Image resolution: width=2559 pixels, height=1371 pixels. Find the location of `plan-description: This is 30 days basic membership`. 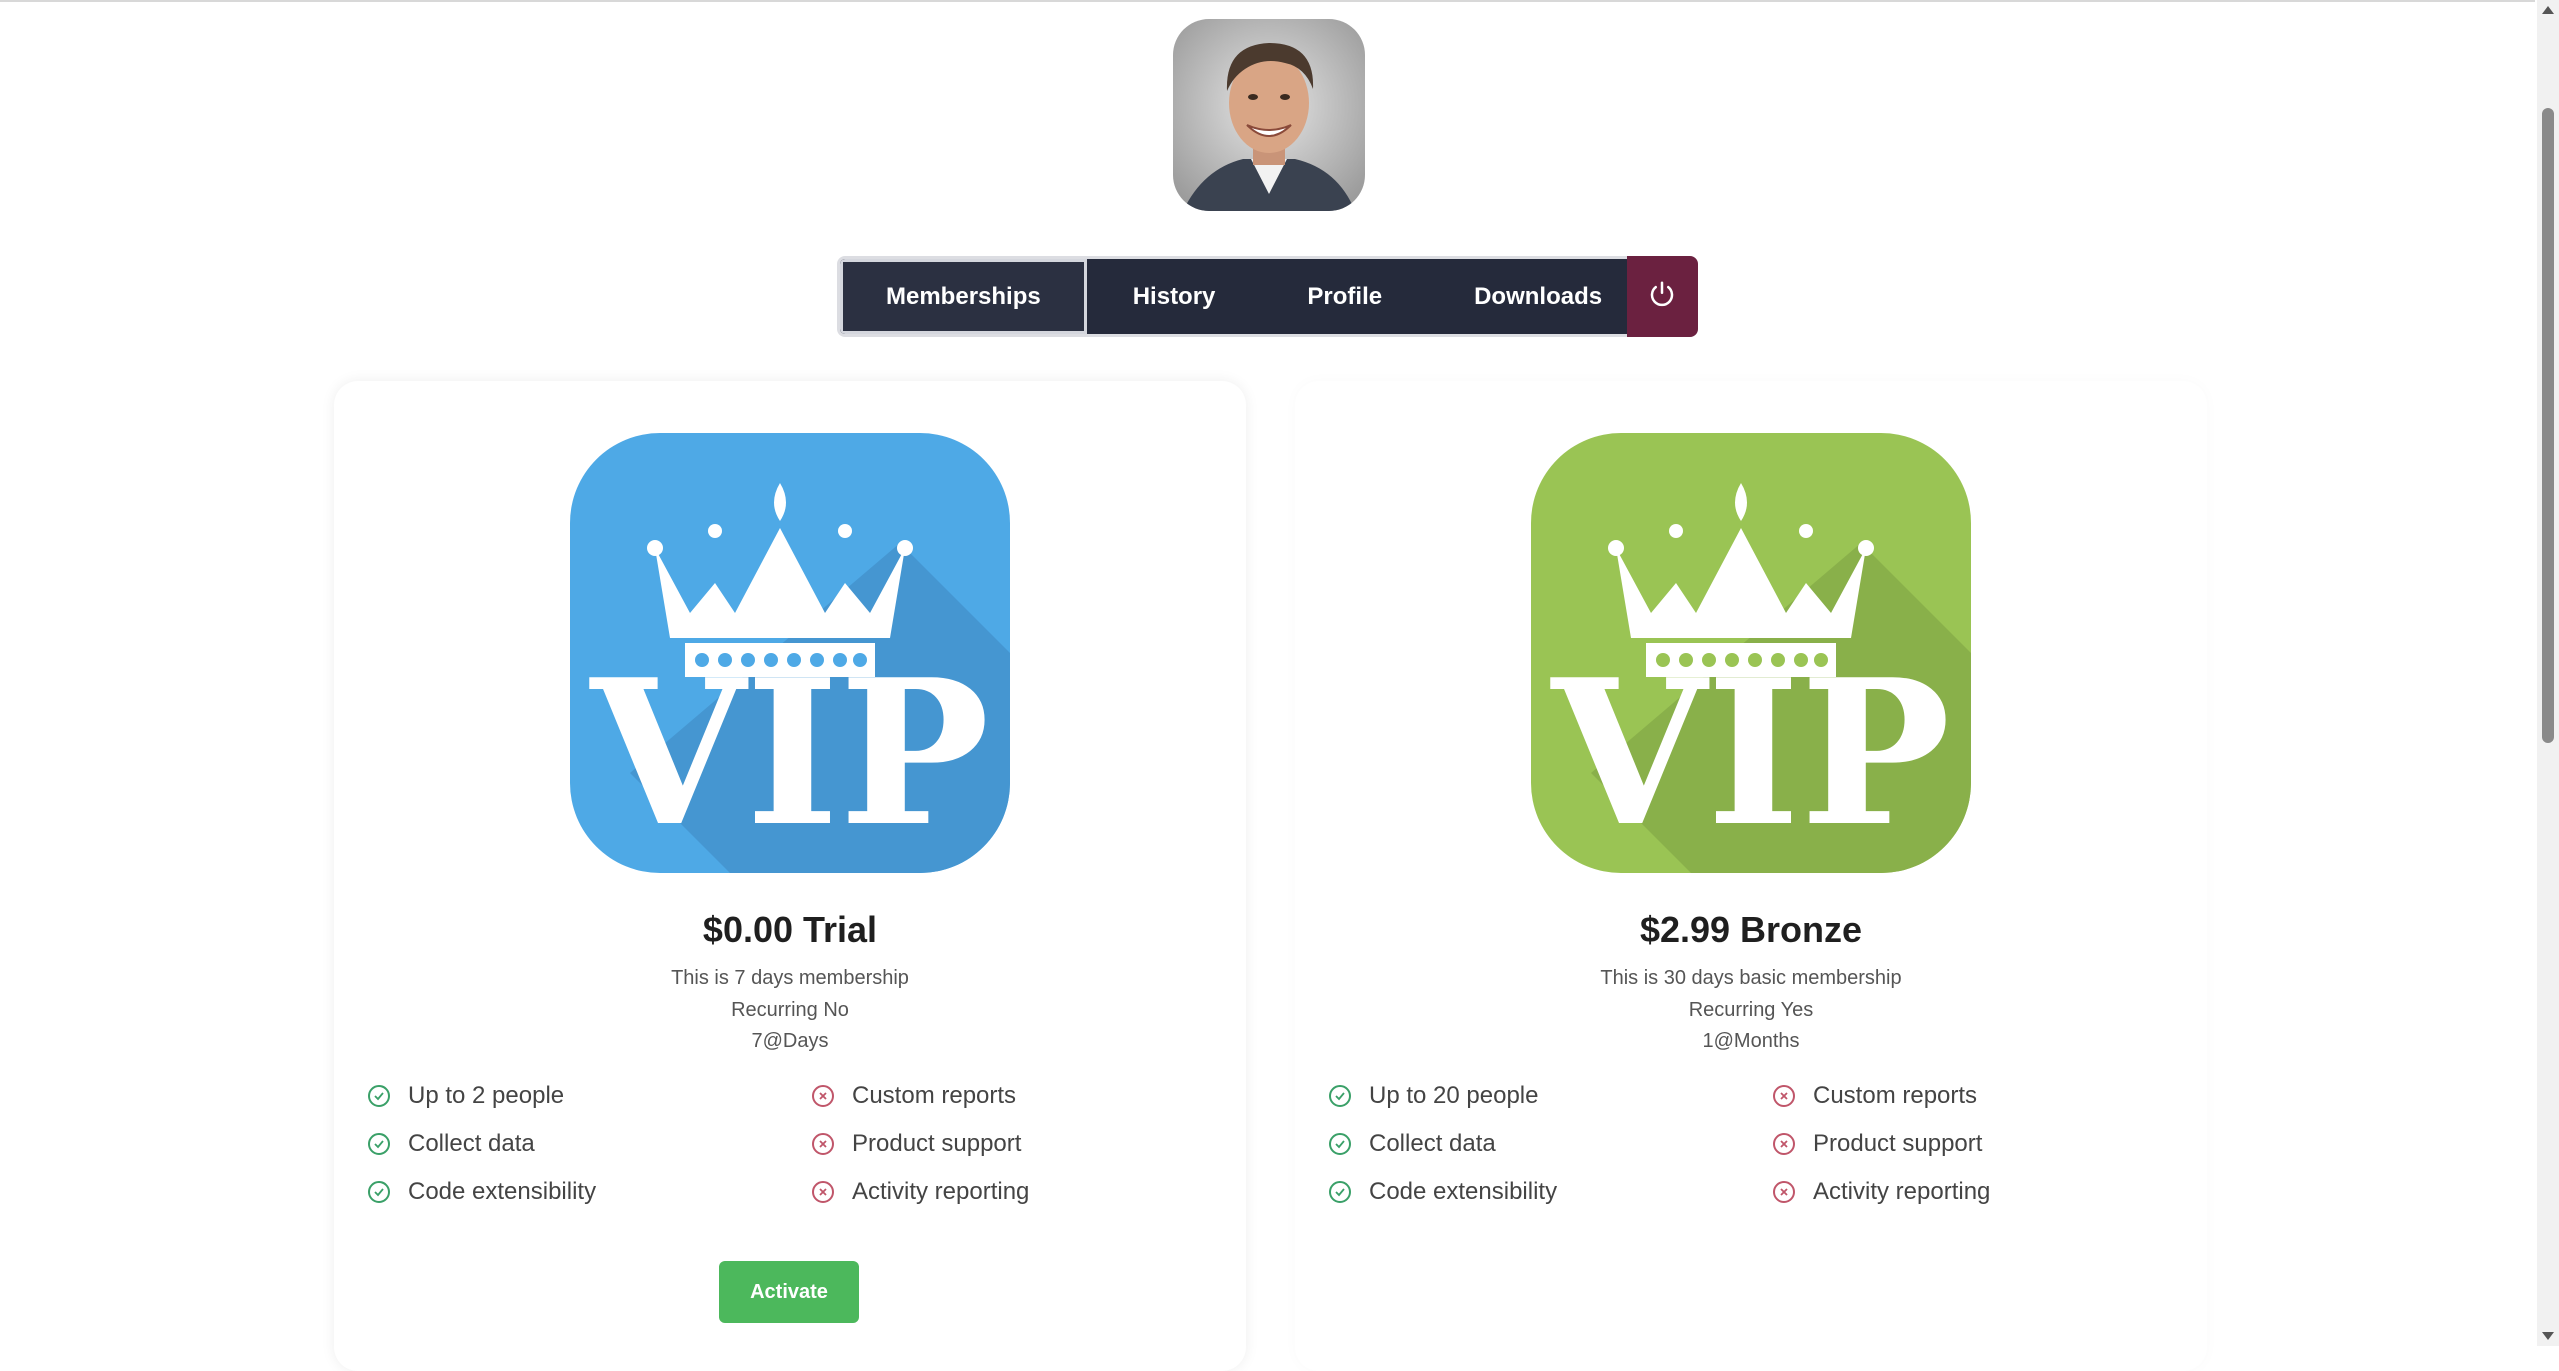

plan-description: This is 30 days basic membership is located at coordinates (1751, 978).